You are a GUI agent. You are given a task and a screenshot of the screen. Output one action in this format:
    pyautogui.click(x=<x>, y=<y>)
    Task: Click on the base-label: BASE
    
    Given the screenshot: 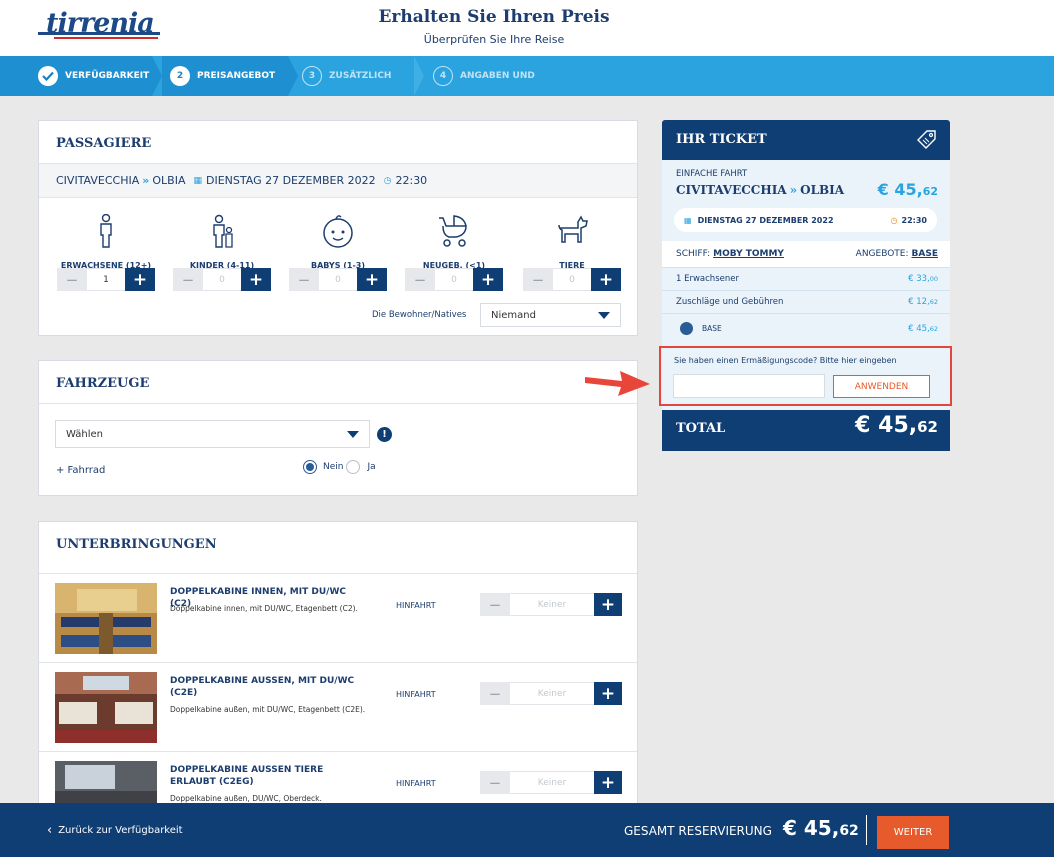 What is the action you would take?
    pyautogui.click(x=712, y=328)
    